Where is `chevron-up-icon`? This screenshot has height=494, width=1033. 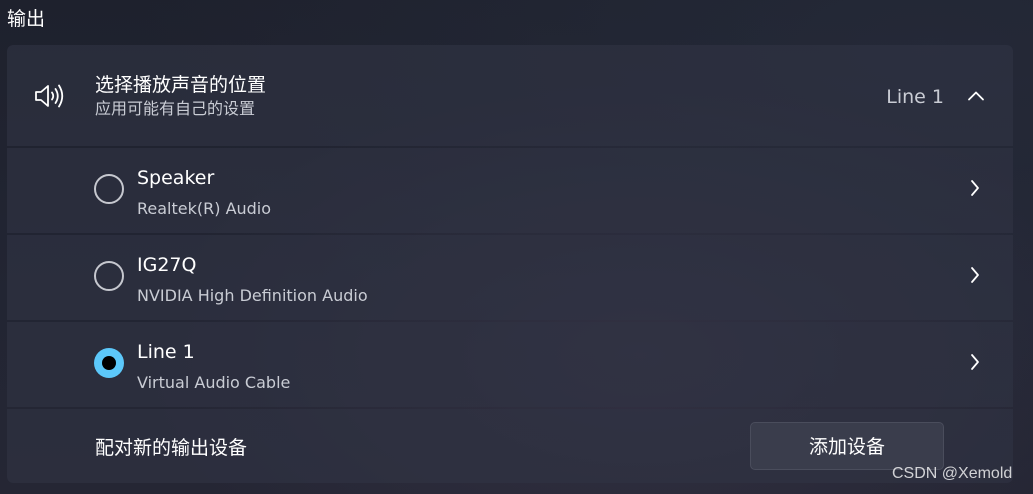
chevron-up-icon is located at coordinates (976, 96).